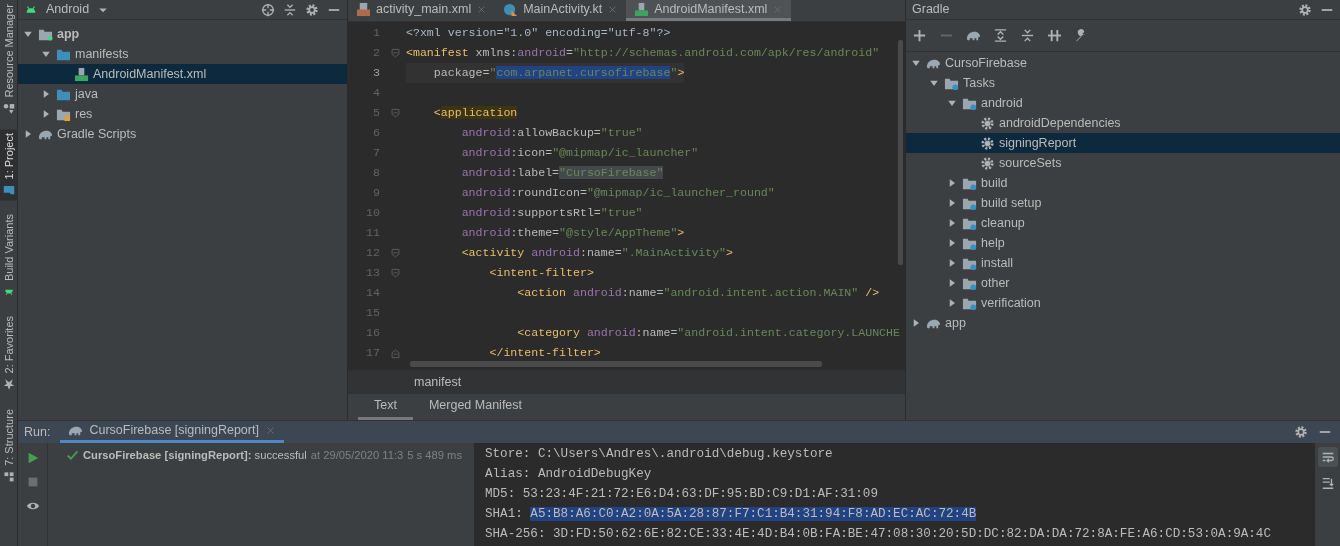  What do you see at coordinates (643, 53) in the screenshot?
I see `code-line: <manifest xmlns:android="http://schemas.android.com/apk/res/android"` at bounding box center [643, 53].